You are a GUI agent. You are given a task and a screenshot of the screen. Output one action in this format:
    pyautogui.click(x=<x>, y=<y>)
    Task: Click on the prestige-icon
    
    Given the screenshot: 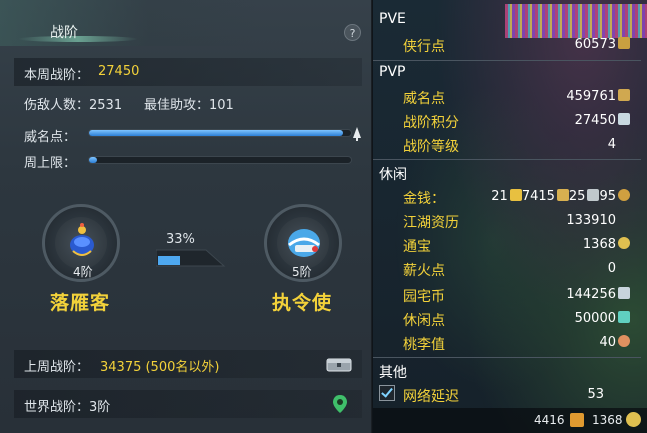 What is the action you would take?
    pyautogui.click(x=624, y=95)
    